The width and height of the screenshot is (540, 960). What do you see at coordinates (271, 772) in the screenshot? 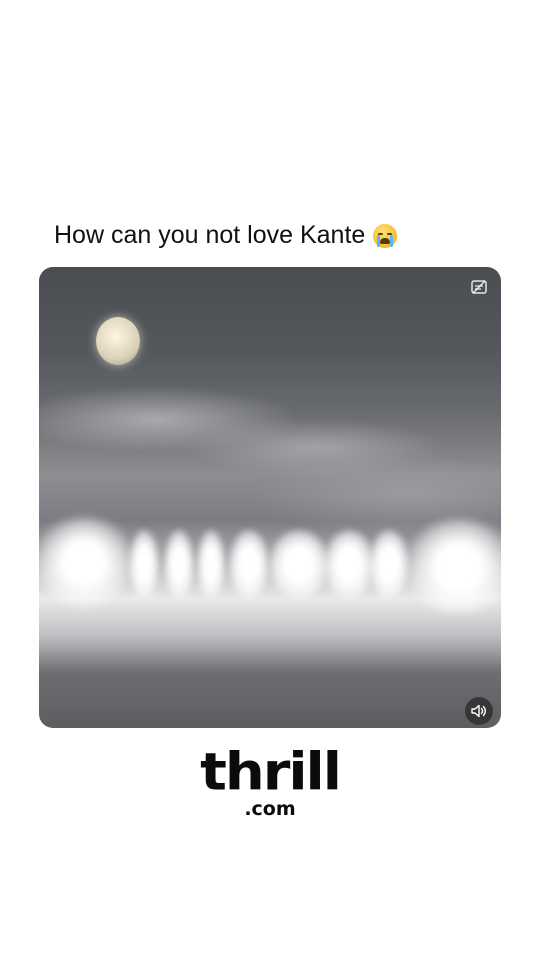
I see `brand-name: thrill` at bounding box center [271, 772].